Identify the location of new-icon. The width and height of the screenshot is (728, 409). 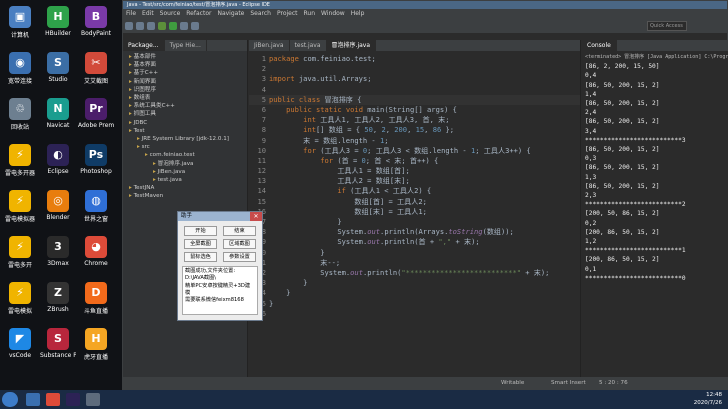
(129, 26).